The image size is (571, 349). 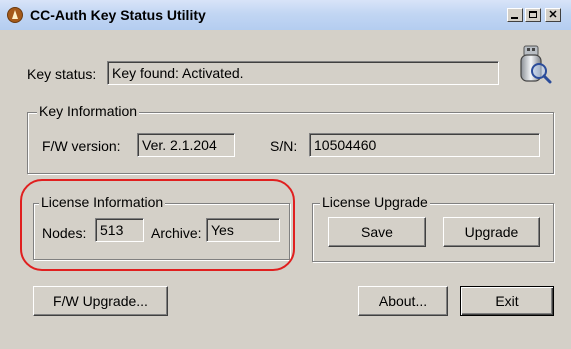 I want to click on title-bar: CC-Auth Key Status Utility, so click(x=285, y=15).